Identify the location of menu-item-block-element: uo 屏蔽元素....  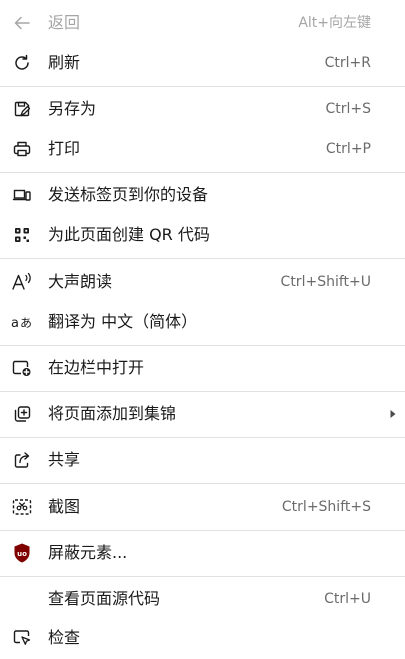
(202, 553).